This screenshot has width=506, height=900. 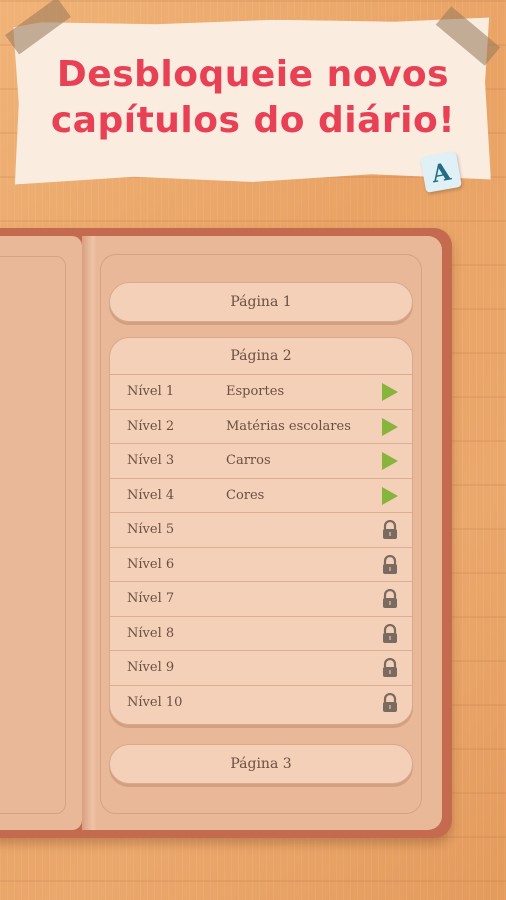 What do you see at coordinates (155, 702) in the screenshot?
I see `level-number: Nível 10` at bounding box center [155, 702].